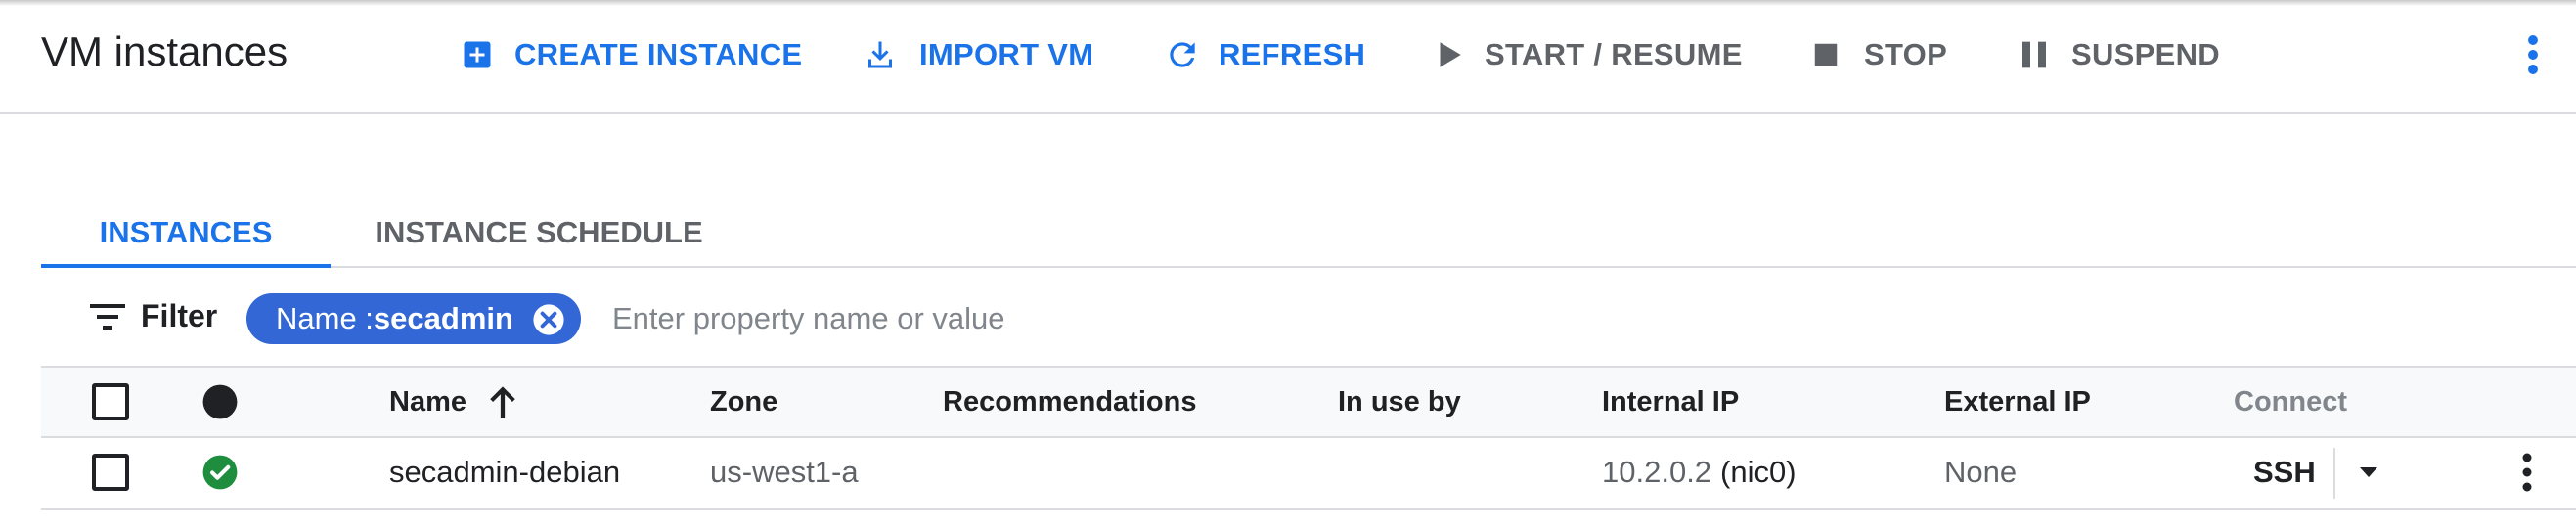 The width and height of the screenshot is (2576, 528). I want to click on external-ip-column-header: External IP, so click(2017, 402).